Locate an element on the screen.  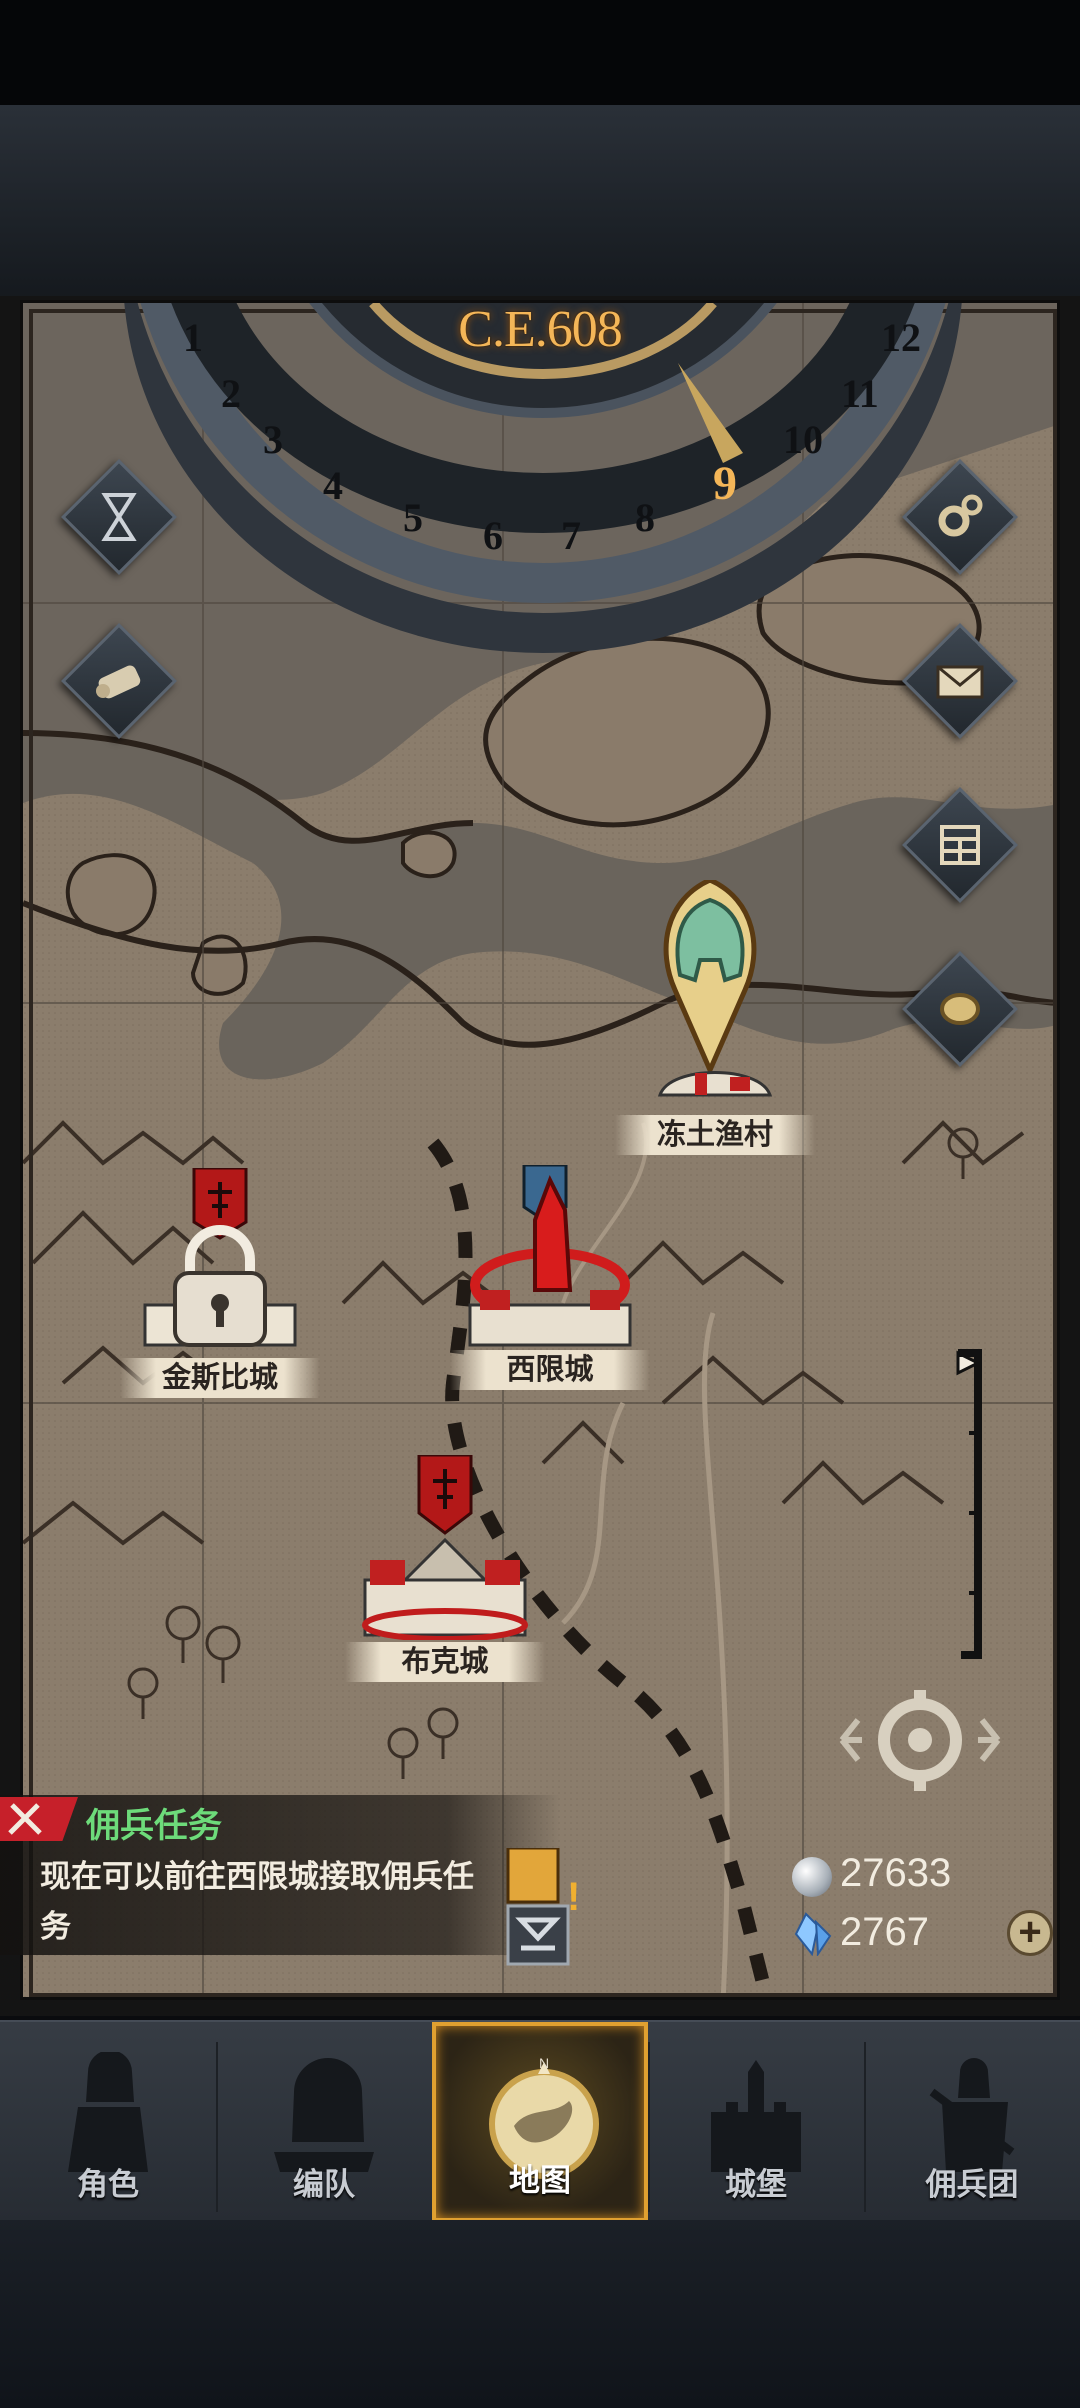
mail-button is located at coordinates (960, 681).